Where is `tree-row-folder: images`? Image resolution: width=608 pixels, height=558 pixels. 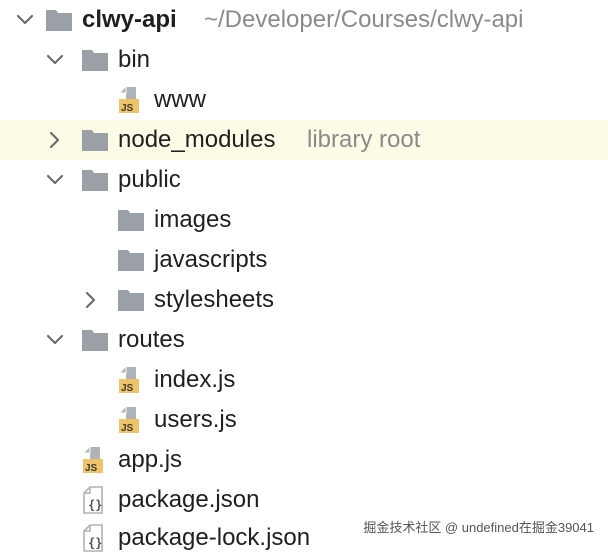 tree-row-folder: images is located at coordinates (304, 220).